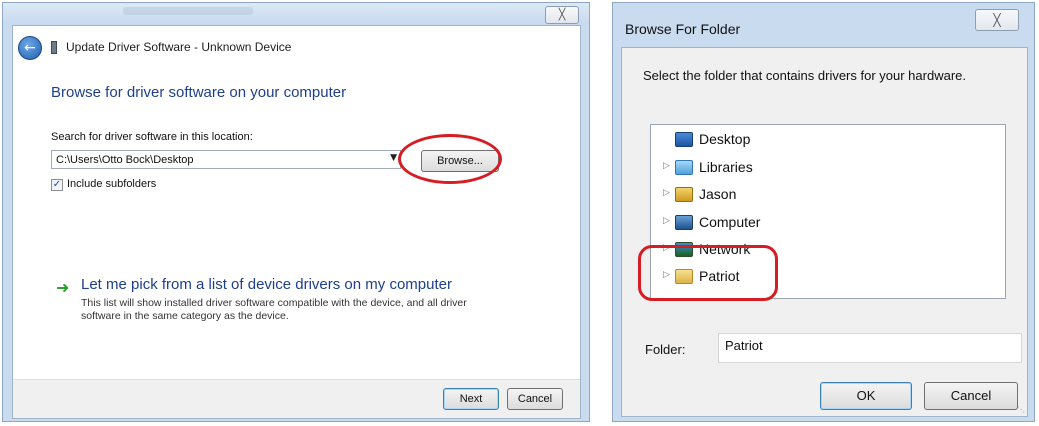 This screenshot has height=426, width=1039. Describe the element at coordinates (763, 195) in the screenshot. I see `tree-item-jason: ▷ Jason` at that location.